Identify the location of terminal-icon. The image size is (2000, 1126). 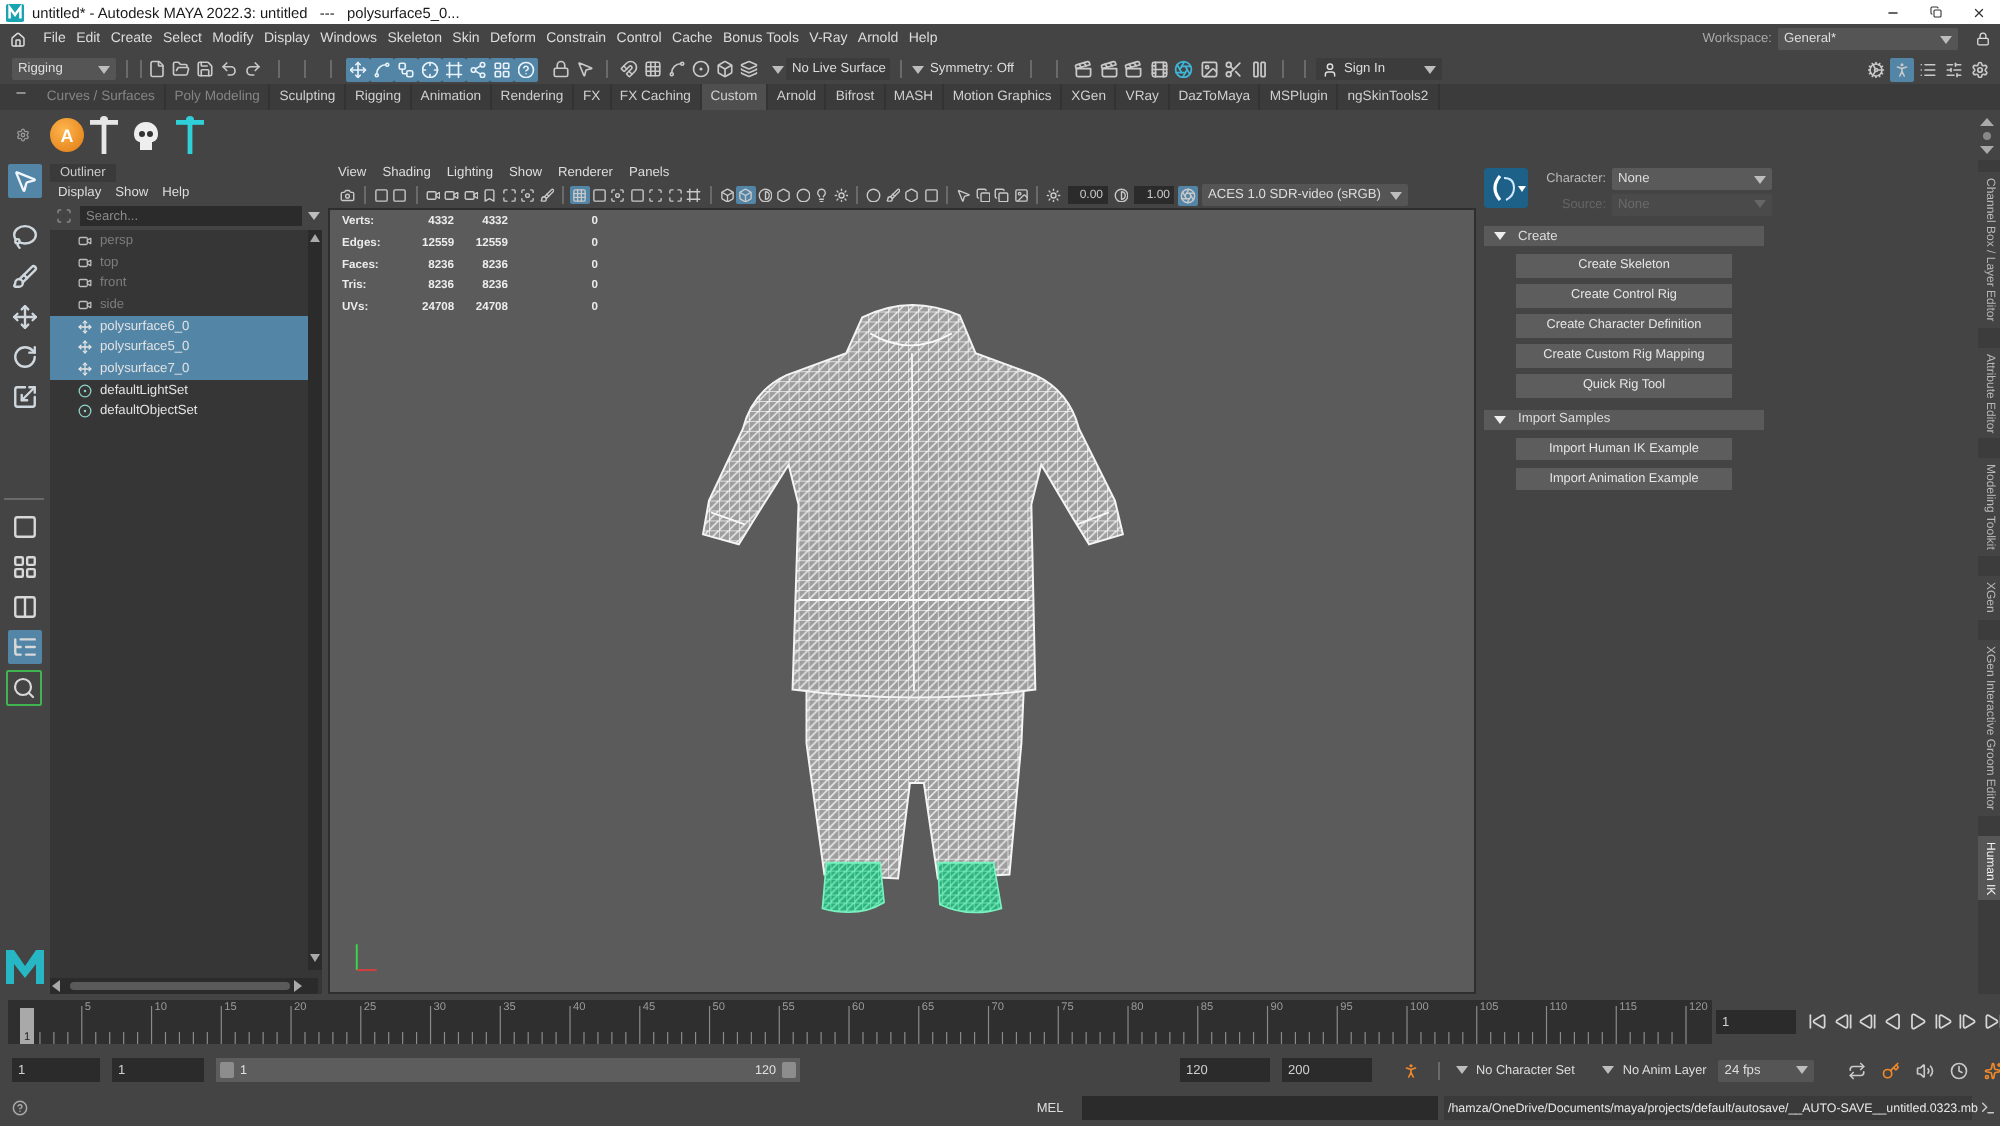
(1988, 1108).